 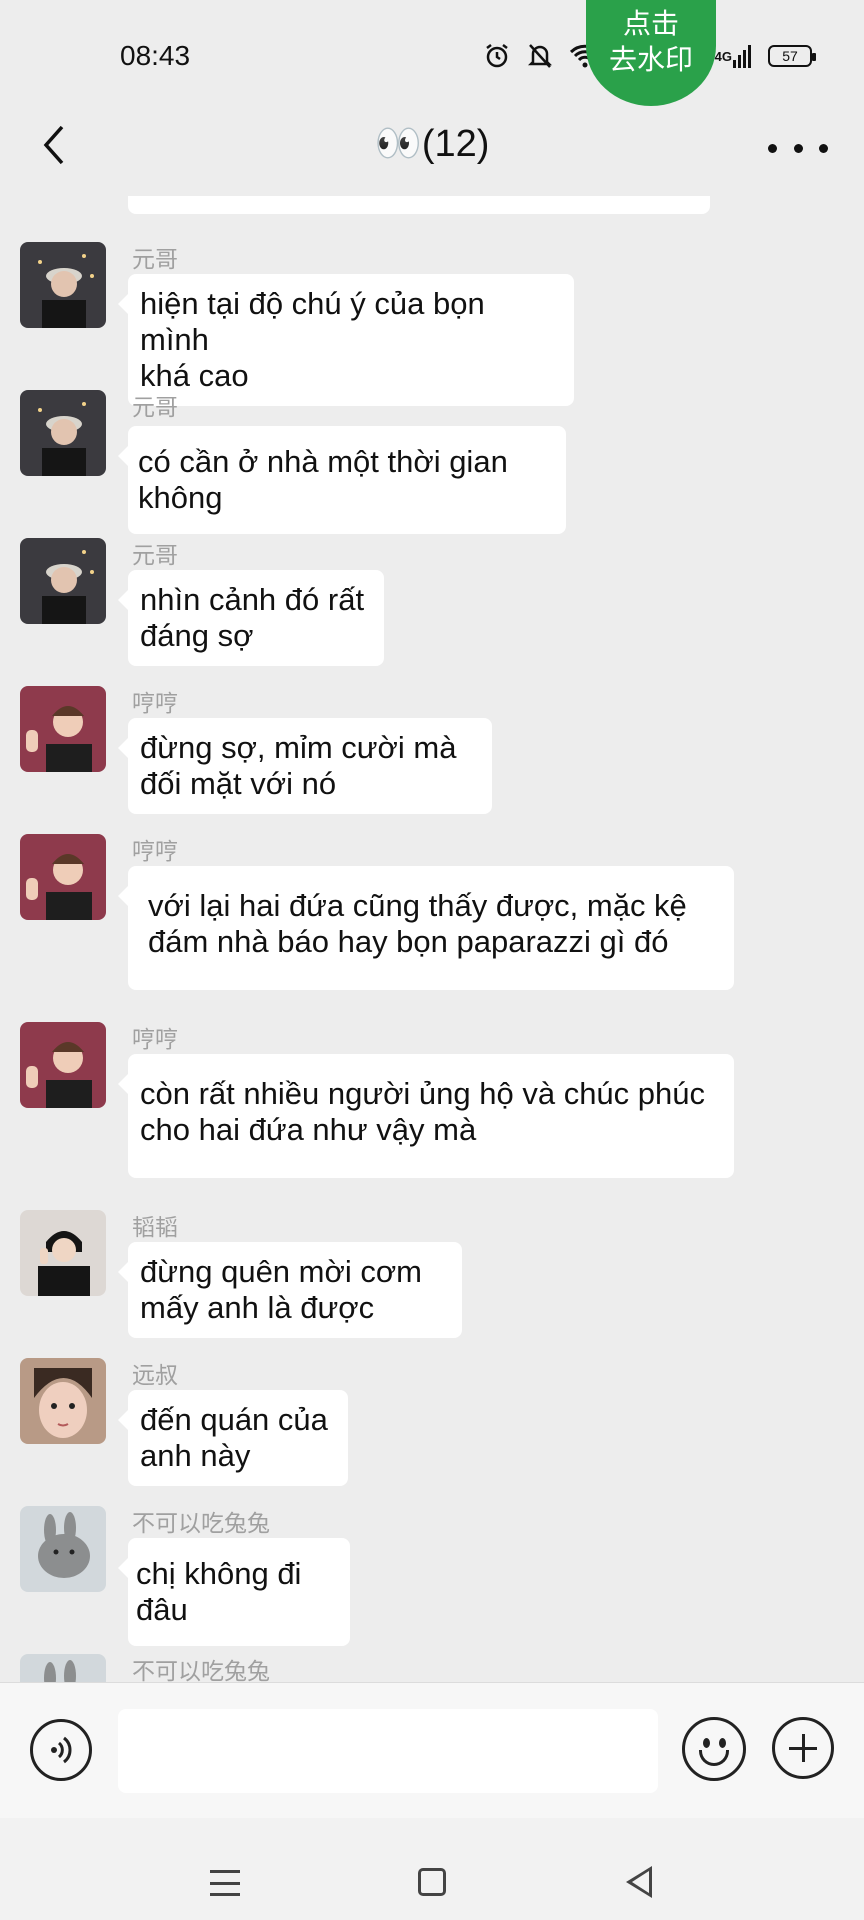 I want to click on message-line: đến quán của, so click(x=234, y=1419).